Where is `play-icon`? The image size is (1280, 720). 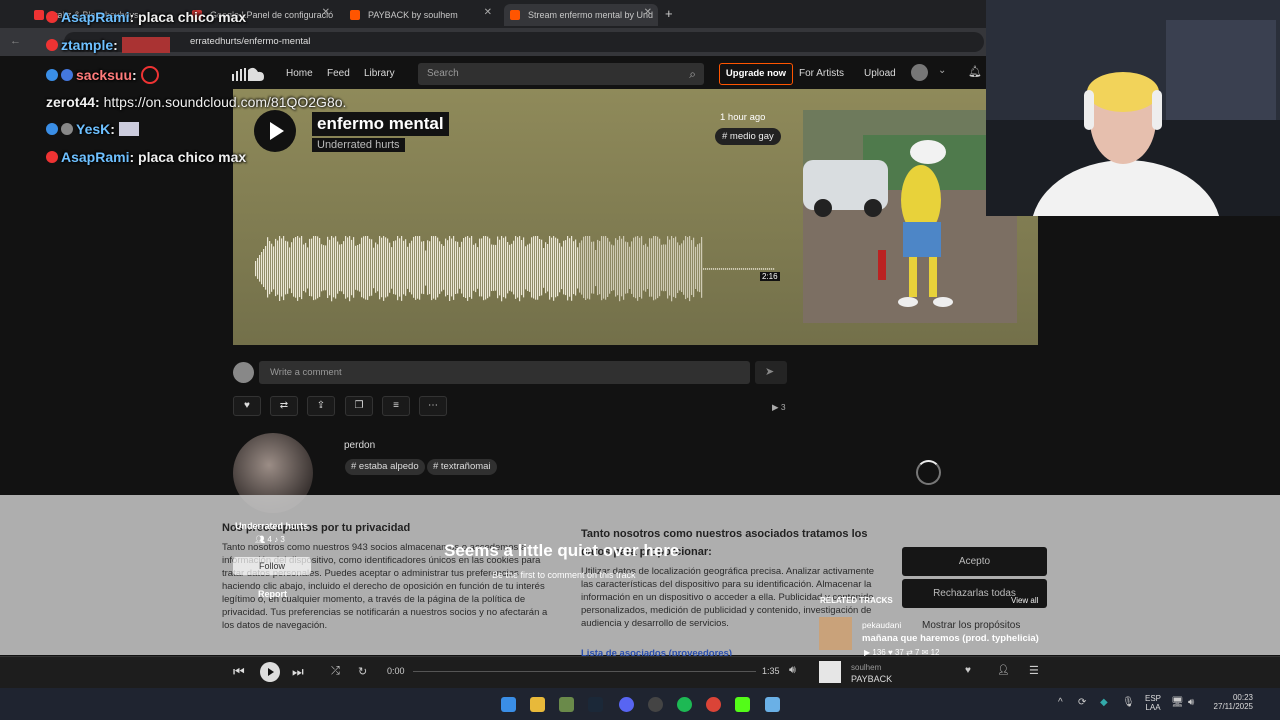
play-icon is located at coordinates (271, 672).